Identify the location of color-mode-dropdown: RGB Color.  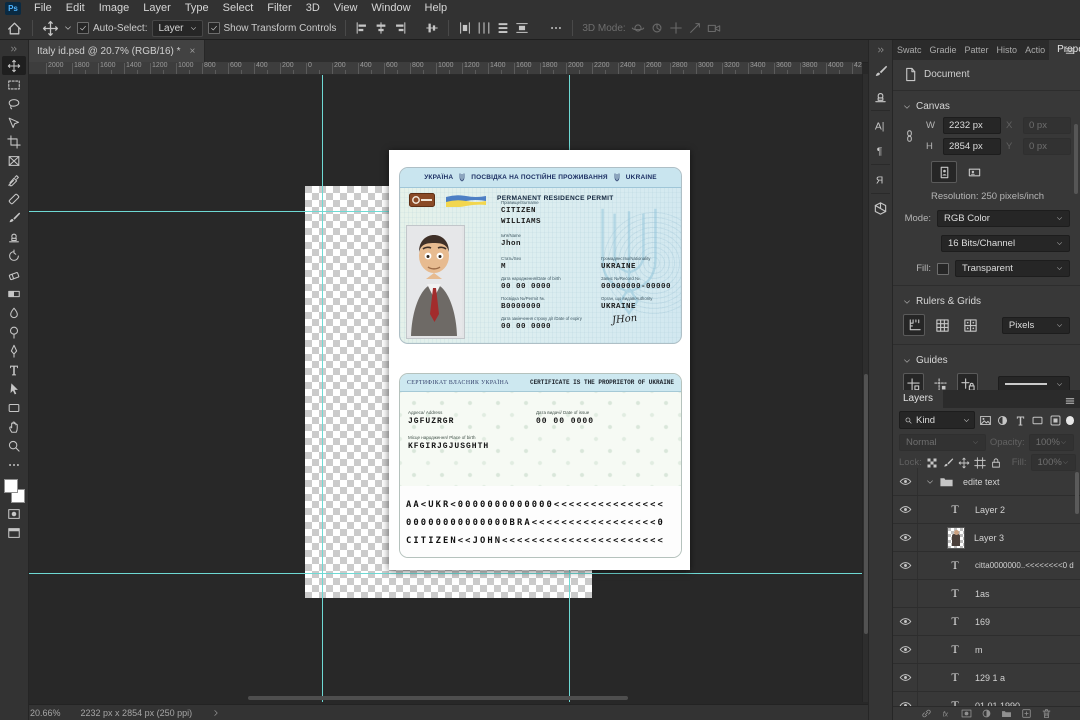
(1003, 218).